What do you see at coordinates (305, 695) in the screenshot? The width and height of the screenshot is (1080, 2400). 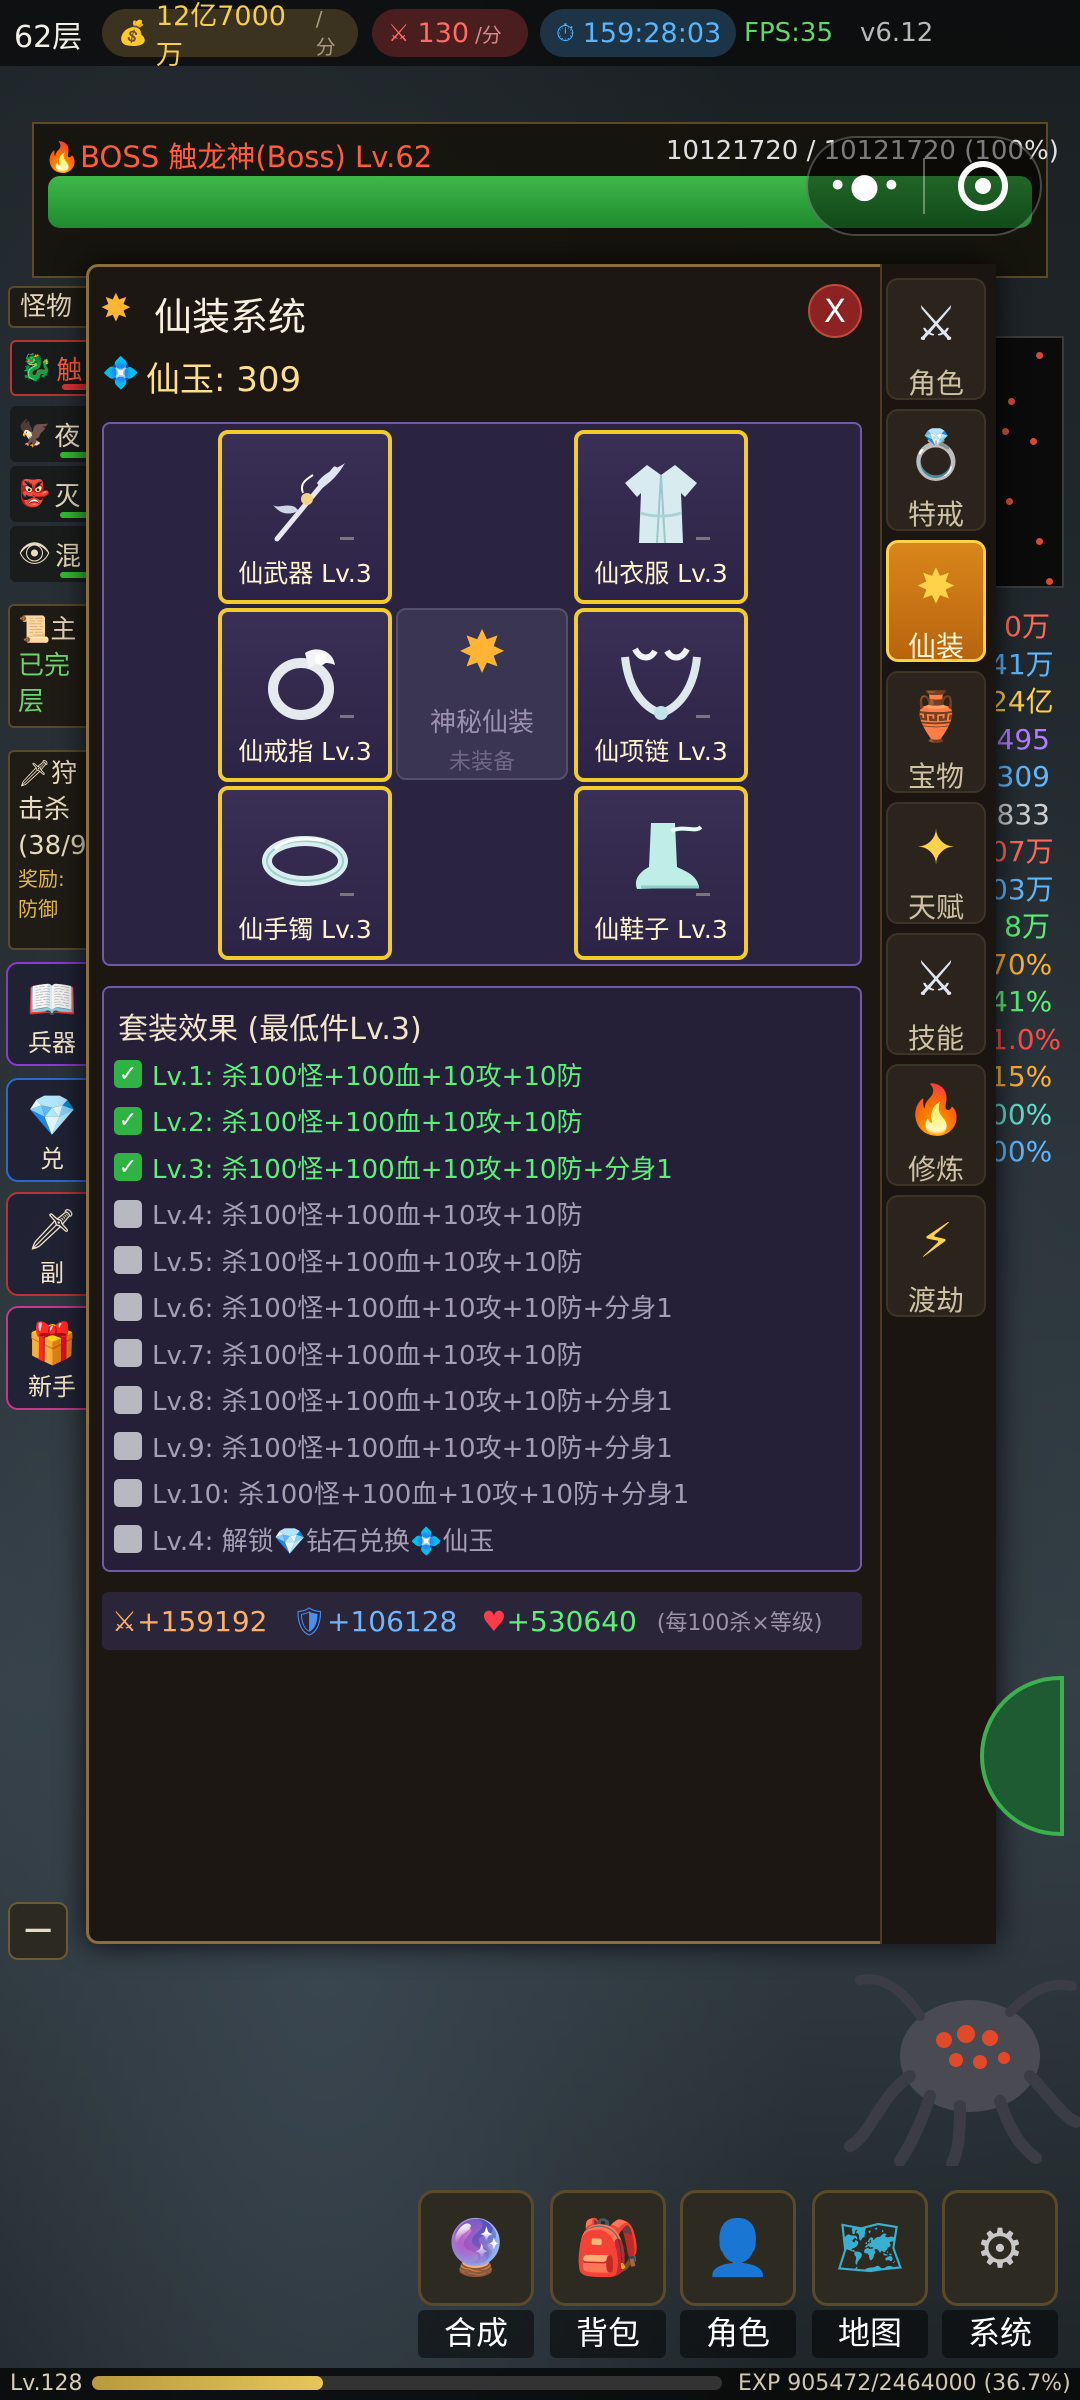 I see `gear-slot-ring: 仙戒指 Lv.3` at bounding box center [305, 695].